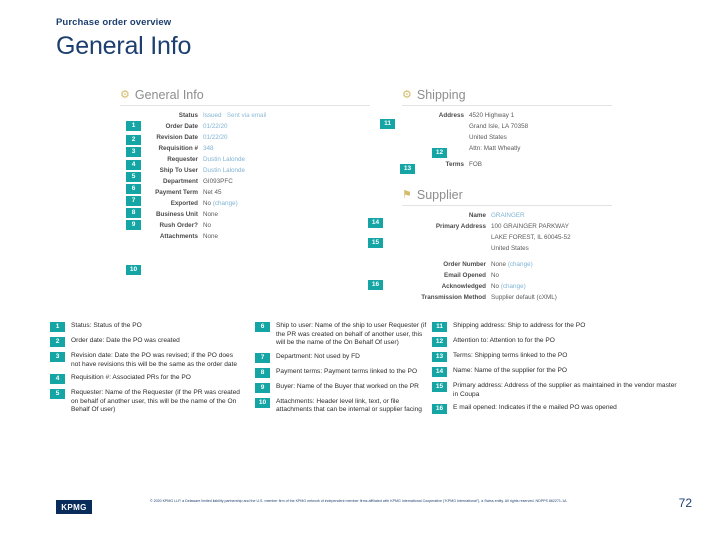  I want to click on legend-text: Requisition #: Associated PRs for the PO, so click(131, 378).